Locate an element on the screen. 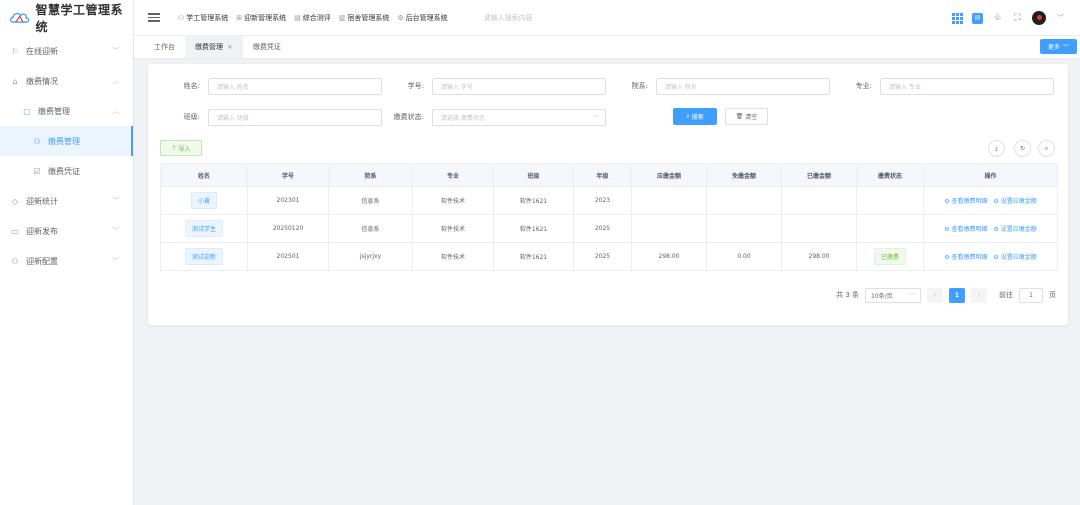  due-amount-cell is located at coordinates (669, 228).